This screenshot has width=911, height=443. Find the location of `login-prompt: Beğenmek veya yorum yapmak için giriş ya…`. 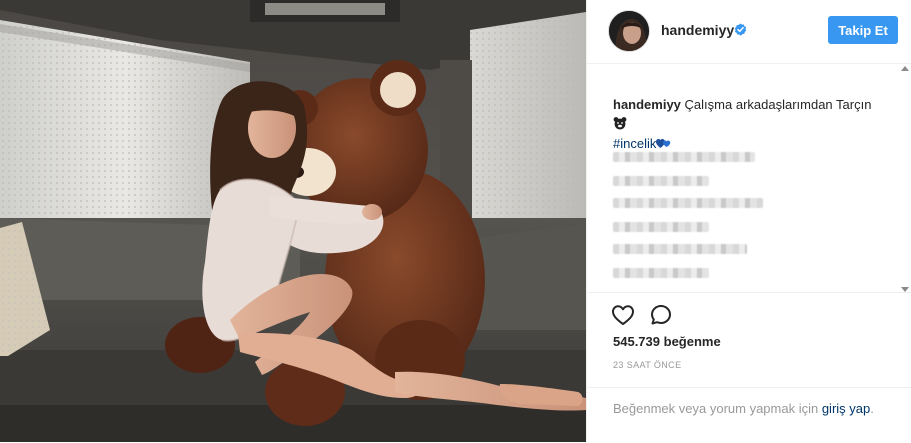

login-prompt: Beğenmek veya yorum yapmak için giriş ya… is located at coordinates (748, 409).